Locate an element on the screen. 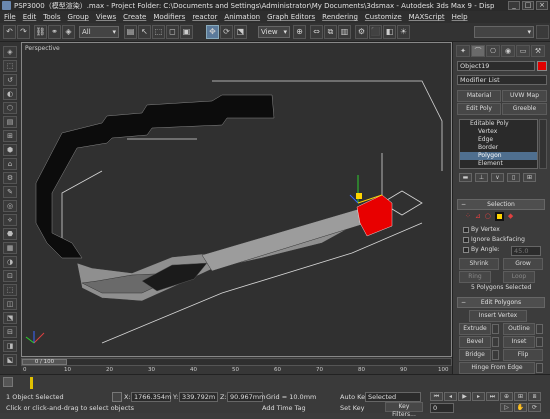 This screenshot has width=550, height=419. tool-icon-19: ◫ is located at coordinates (10, 304).